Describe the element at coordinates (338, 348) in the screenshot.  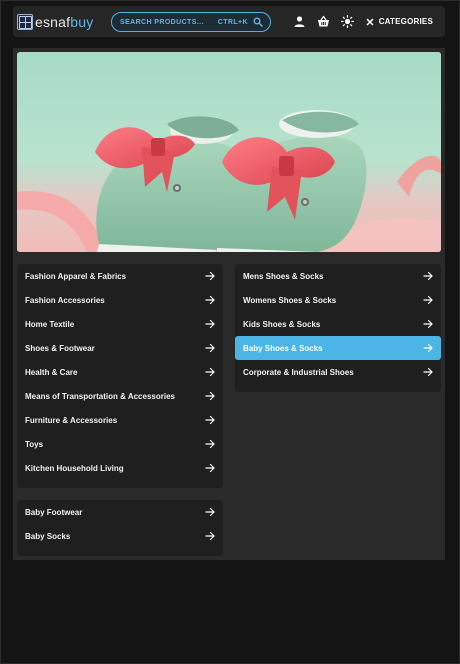
I see `sub-category-item: Baby Shoes & Socks` at that location.